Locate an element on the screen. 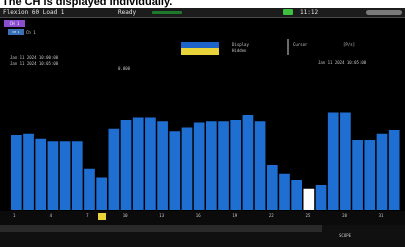 The image size is (405, 247). status-text: Ready is located at coordinates (127, 12).